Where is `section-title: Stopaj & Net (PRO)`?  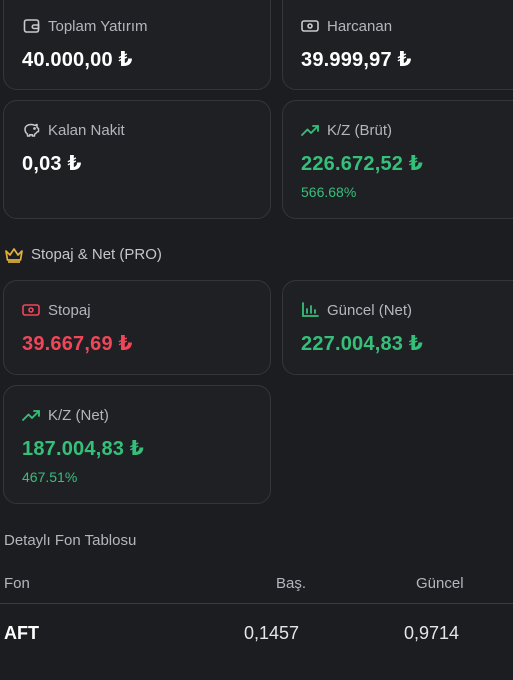 section-title: Stopaj & Net (PRO) is located at coordinates (83, 254).